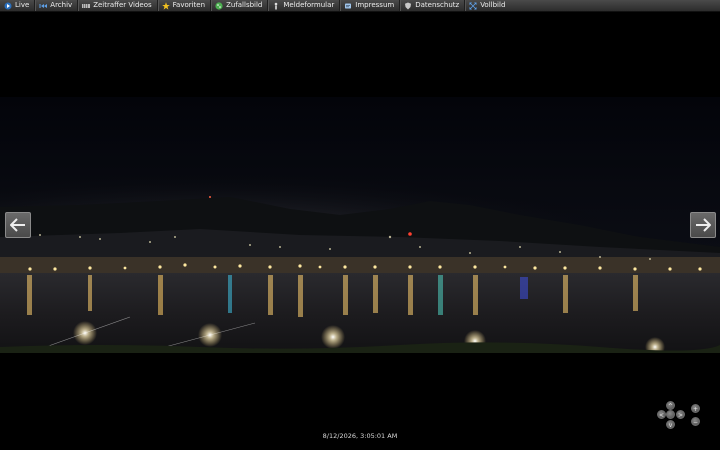  Describe the element at coordinates (695, 421) in the screenshot. I see `zoom-out-button: −` at that location.